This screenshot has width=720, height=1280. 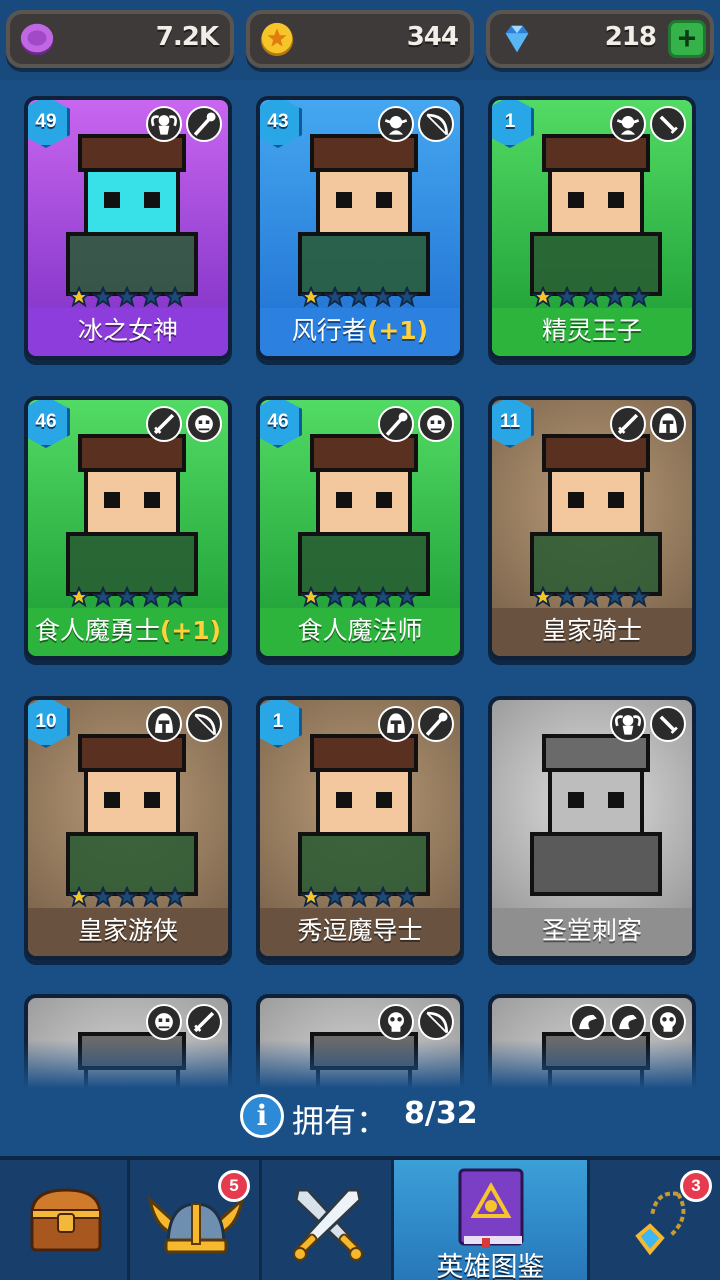 What do you see at coordinates (128, 228) in the screenshot?
I see `hero-card: 49 冰之女神` at bounding box center [128, 228].